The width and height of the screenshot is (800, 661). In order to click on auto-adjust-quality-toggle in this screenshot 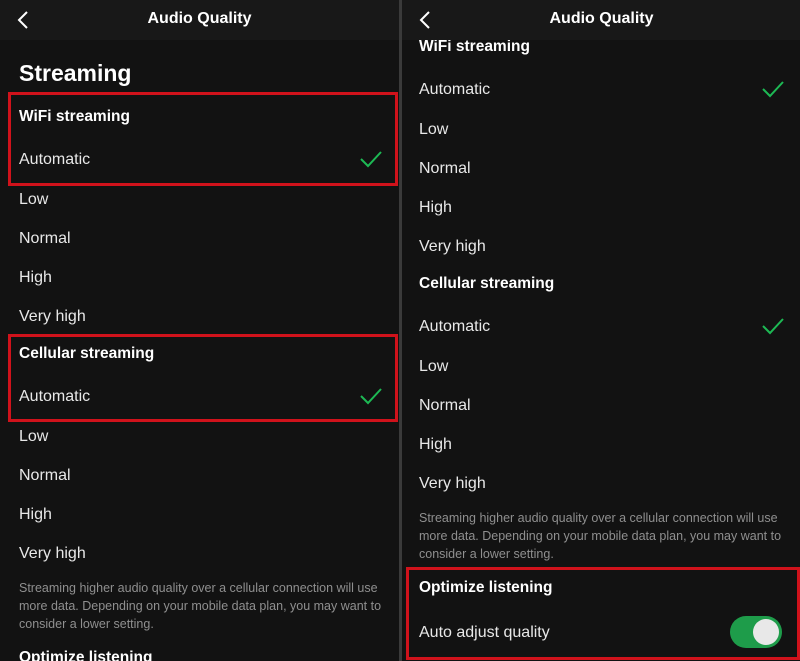, I will do `click(756, 632)`.